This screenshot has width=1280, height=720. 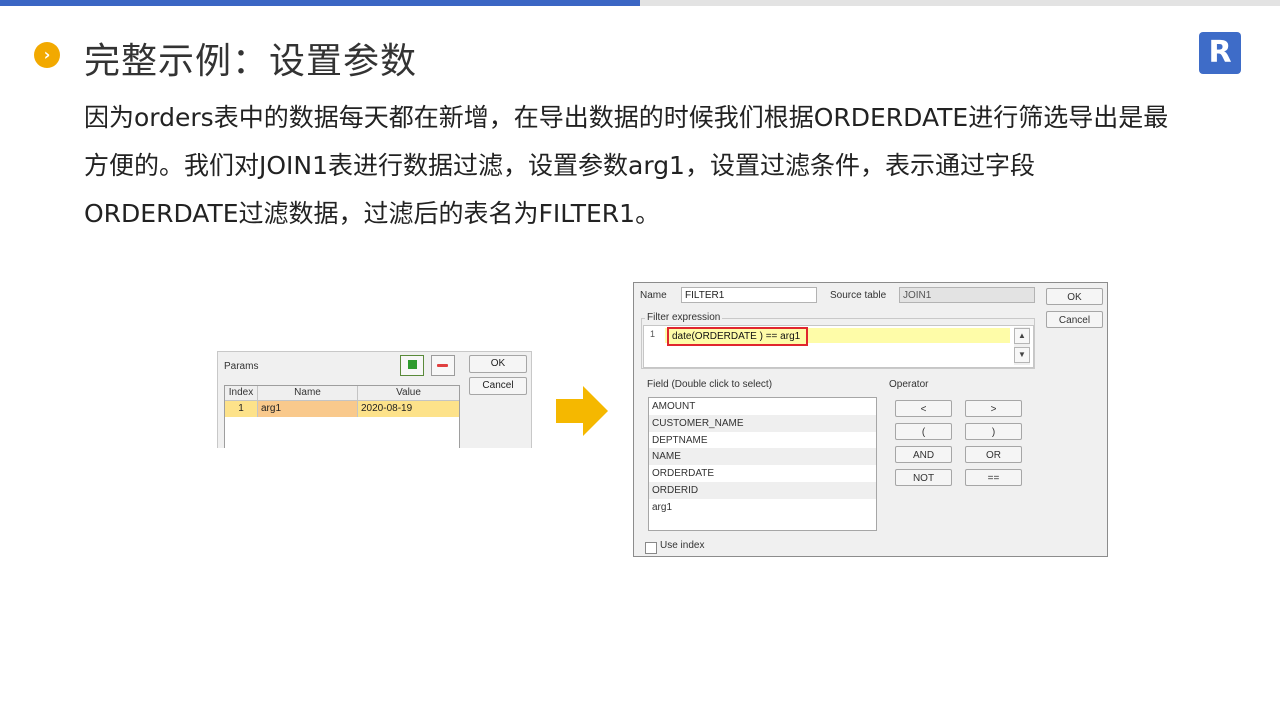 I want to click on params-table: Index Name Value 1 arg1 2020-08-19, so click(x=342, y=416).